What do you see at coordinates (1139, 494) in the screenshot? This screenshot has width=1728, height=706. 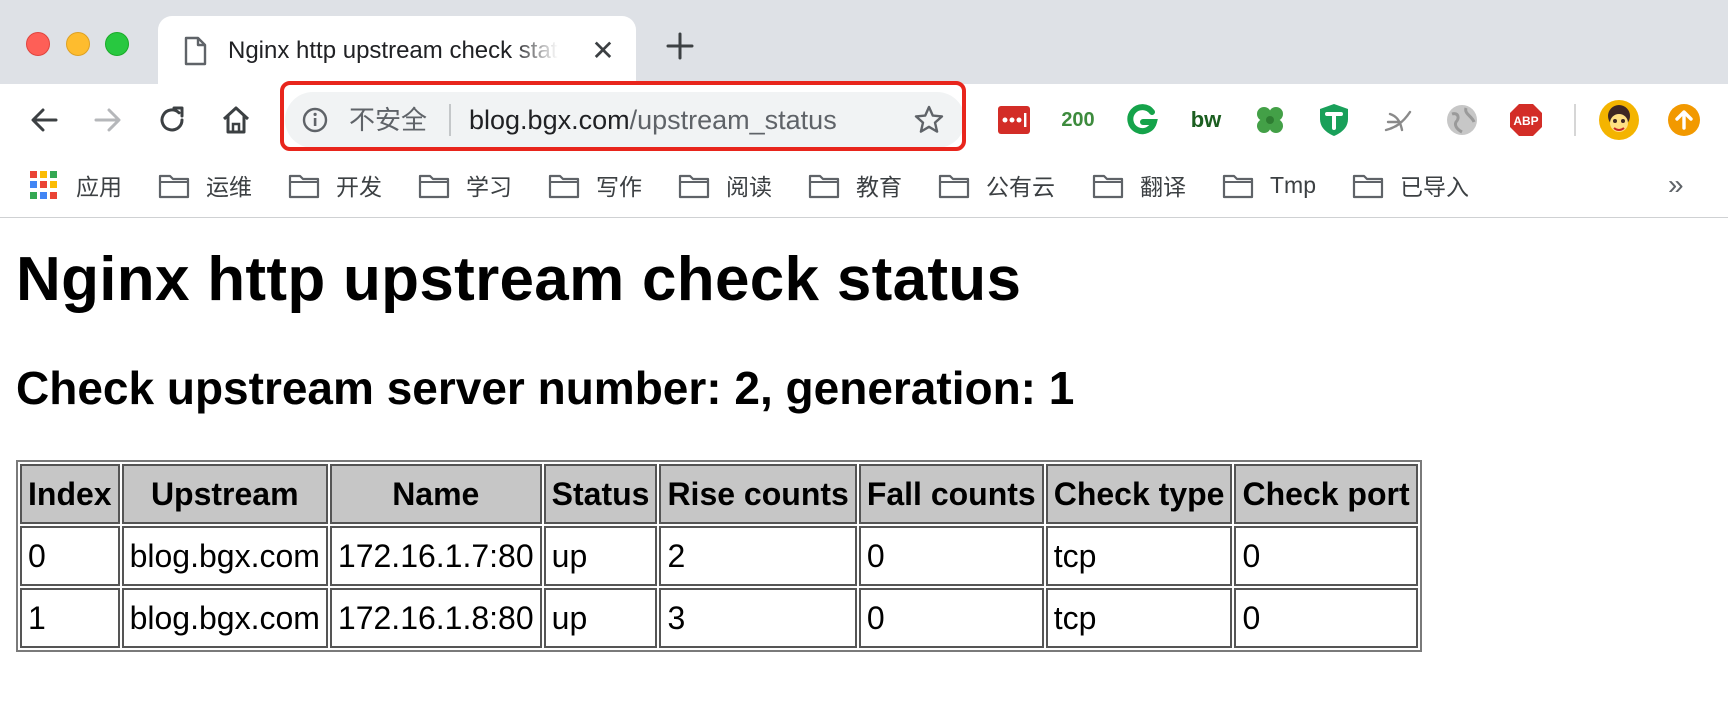 I see `header-check-type: Check type` at bounding box center [1139, 494].